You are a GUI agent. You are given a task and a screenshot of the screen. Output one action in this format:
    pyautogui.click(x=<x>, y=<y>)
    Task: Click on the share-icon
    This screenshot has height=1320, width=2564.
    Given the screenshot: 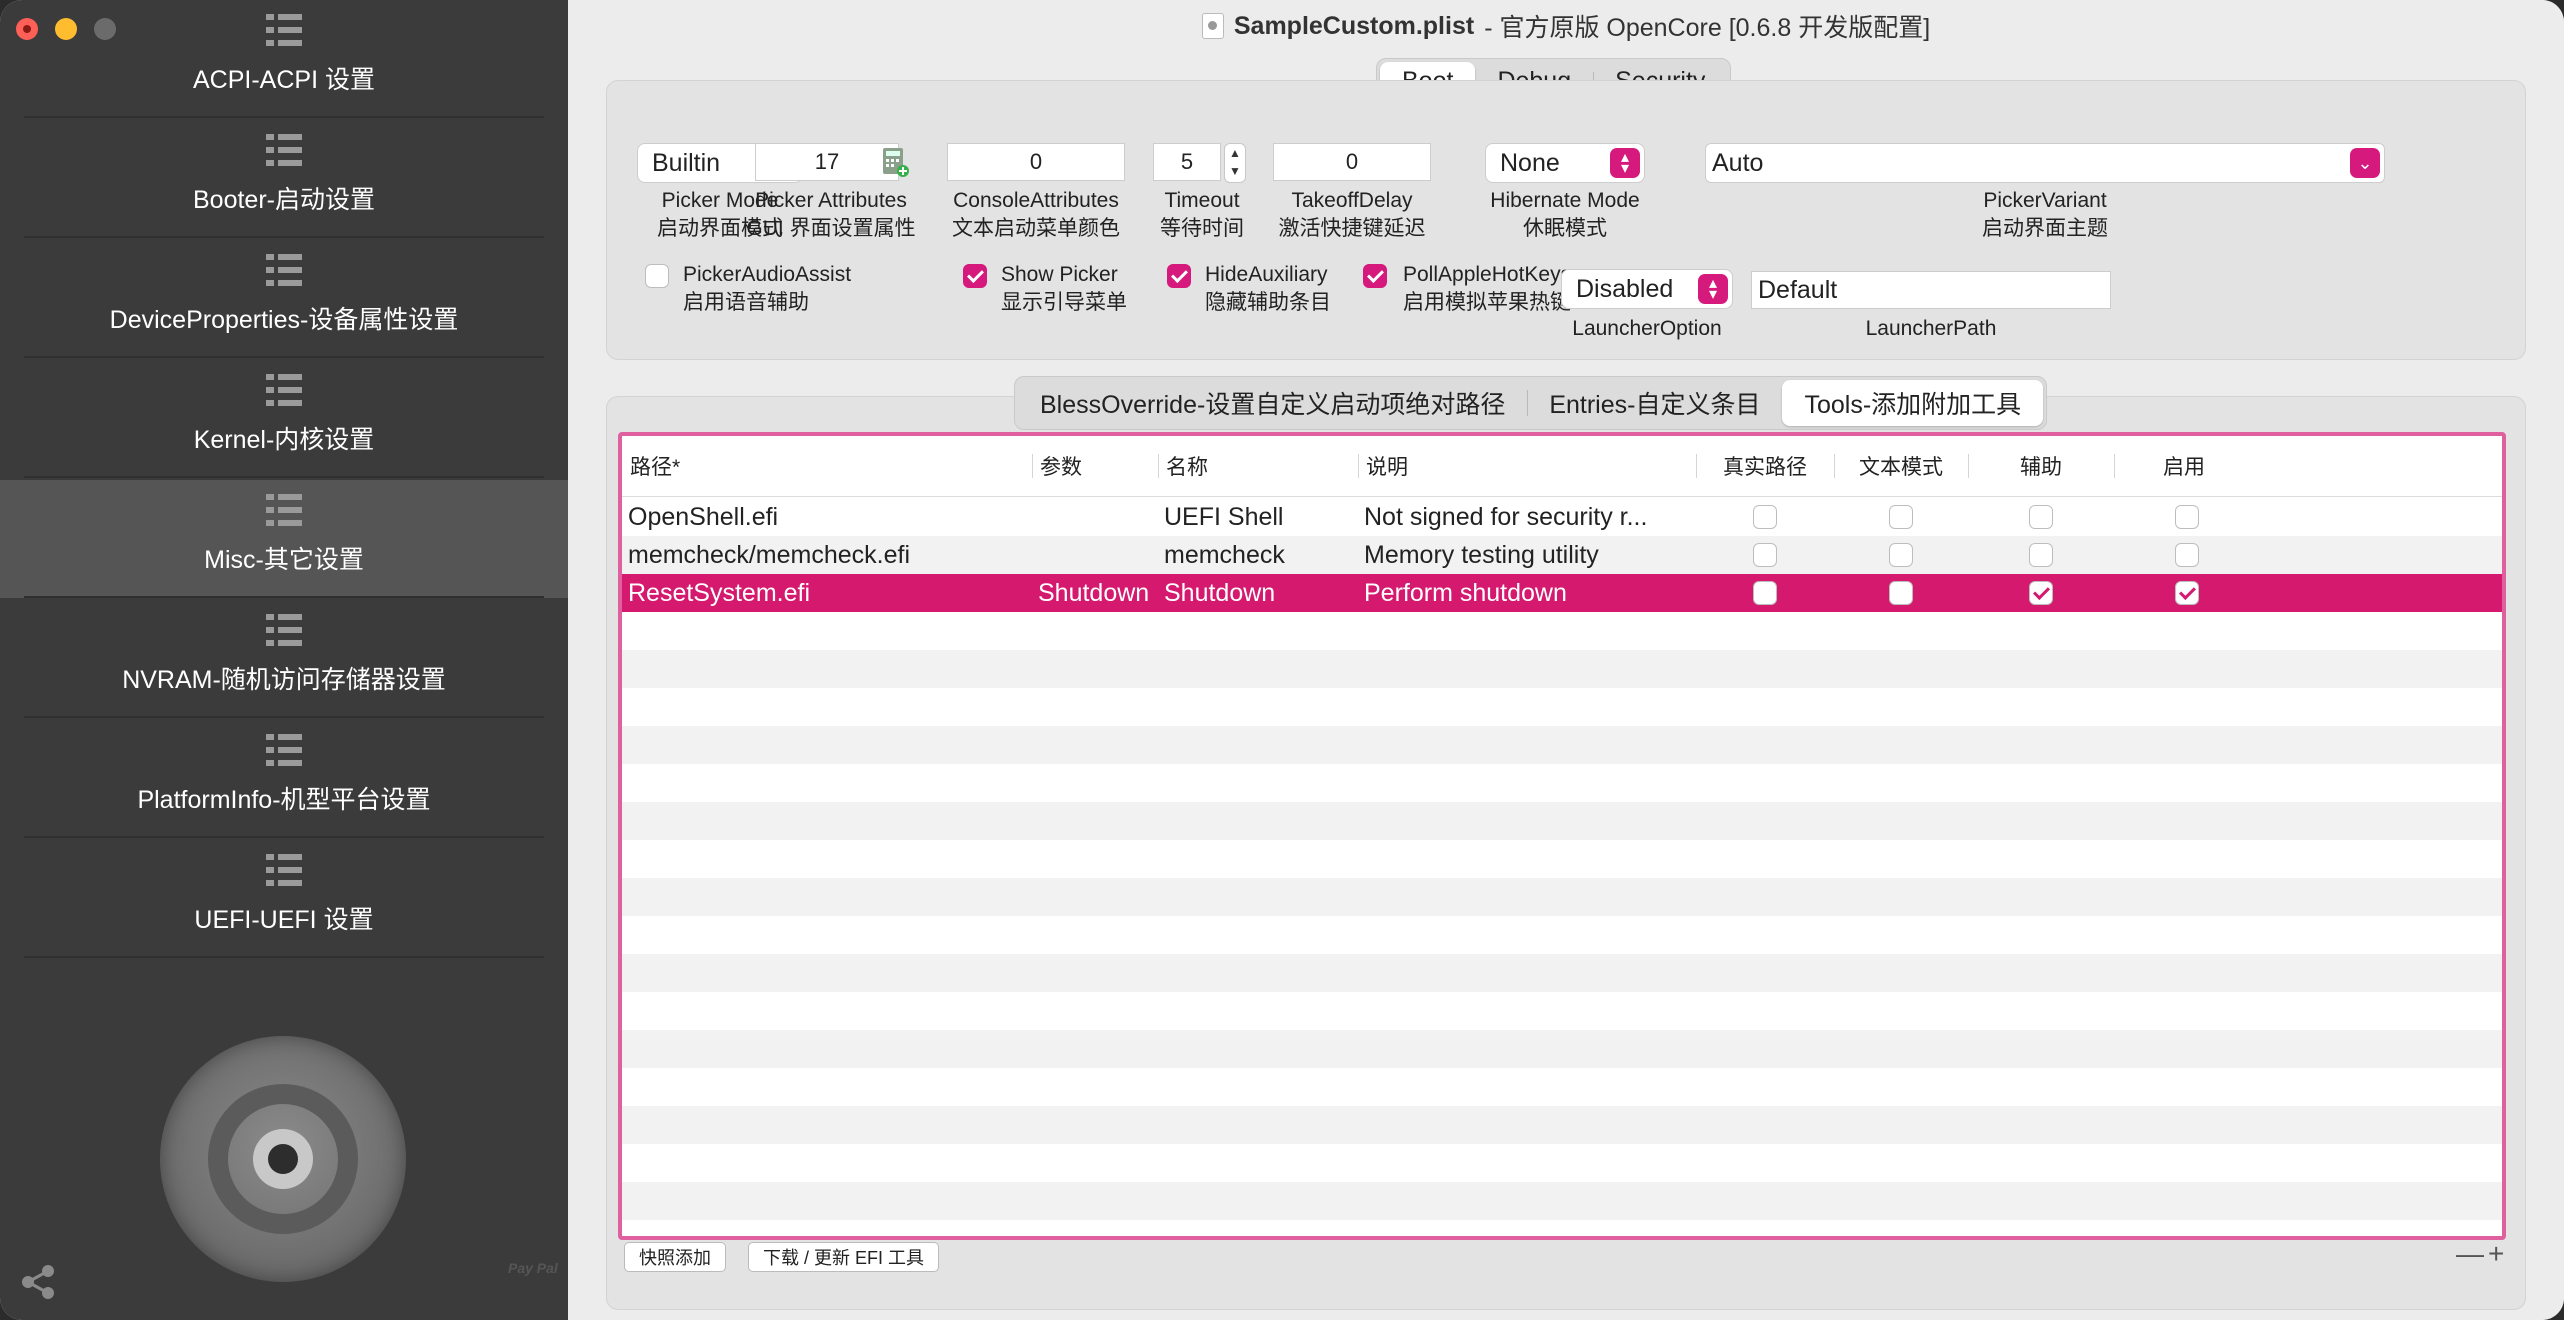 What is the action you would take?
    pyautogui.click(x=38, y=1282)
    